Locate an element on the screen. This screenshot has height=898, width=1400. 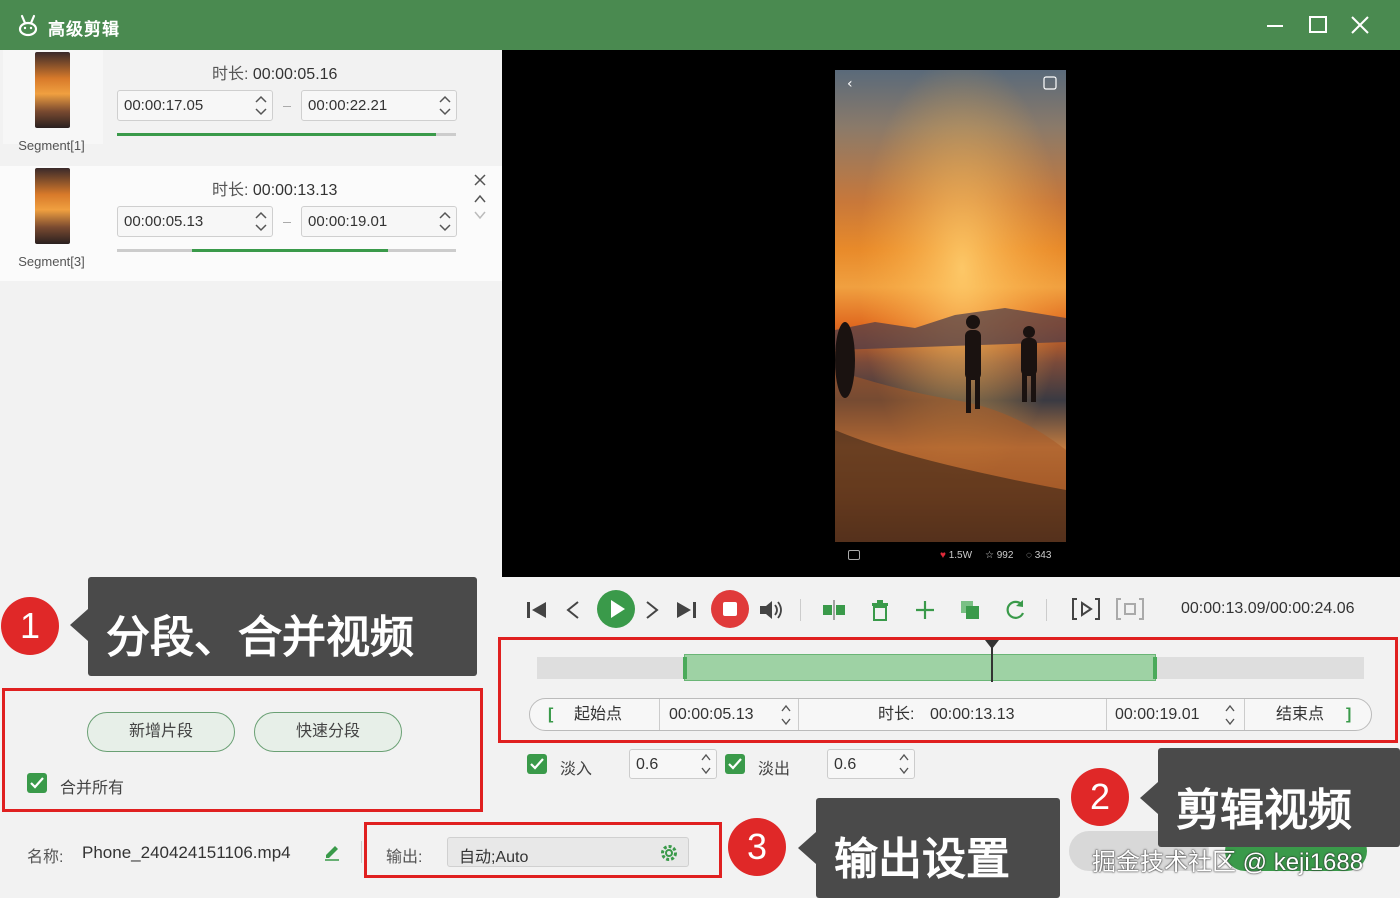
fade-in-checkbox is located at coordinates (537, 764).